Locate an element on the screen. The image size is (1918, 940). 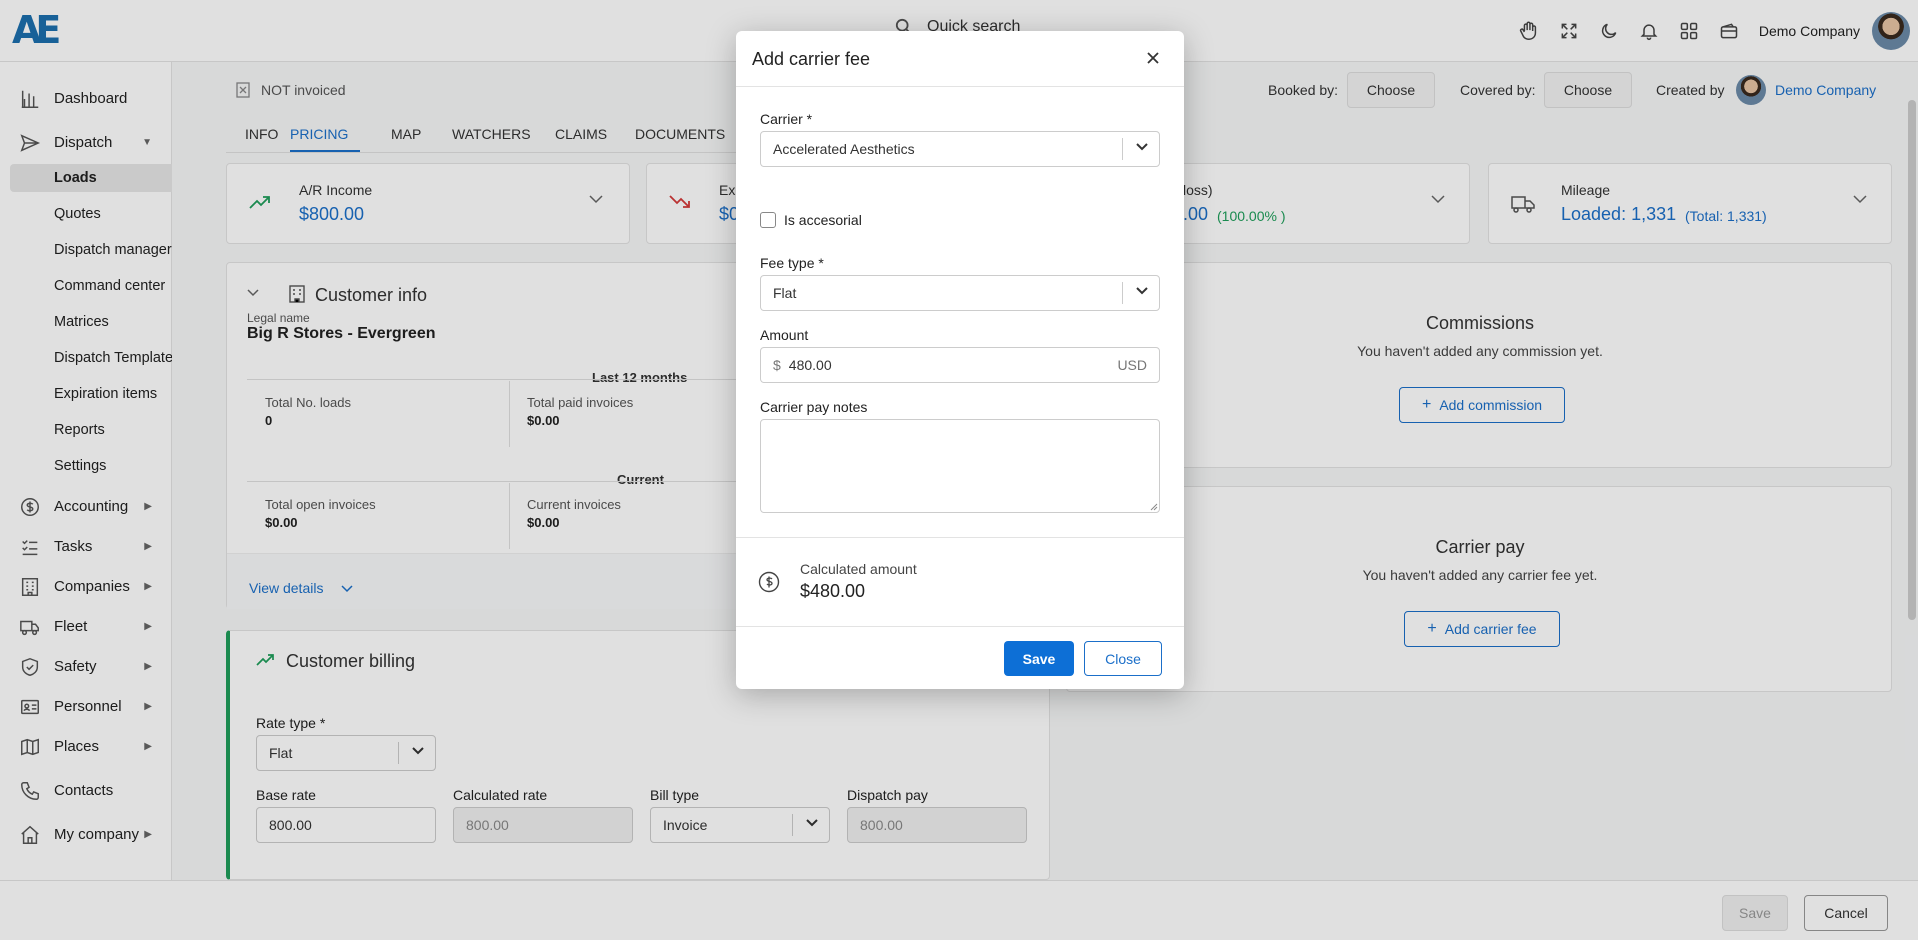
carrier-value: Accelerated Aesthetics is located at coordinates (844, 149).